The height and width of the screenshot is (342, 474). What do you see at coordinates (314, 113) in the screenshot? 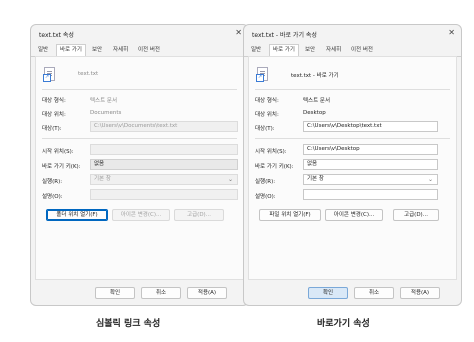
I see `target-location-value: Desktop` at bounding box center [314, 113].